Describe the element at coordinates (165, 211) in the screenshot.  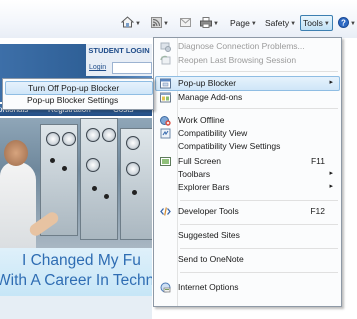
I see `developer-tools-icon` at that location.